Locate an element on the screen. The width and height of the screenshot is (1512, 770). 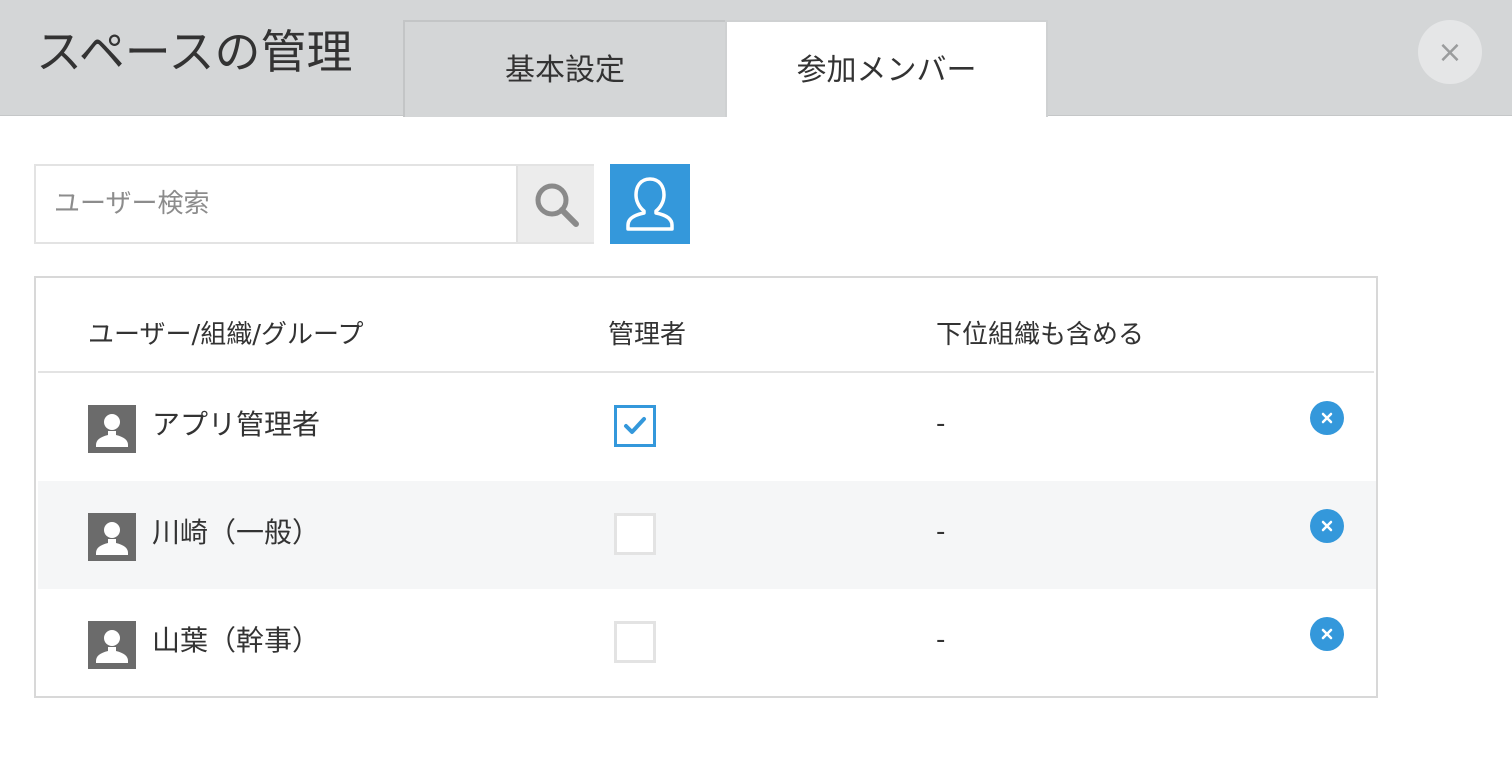
member-name: 山葉（幹事） is located at coordinates (236, 640).